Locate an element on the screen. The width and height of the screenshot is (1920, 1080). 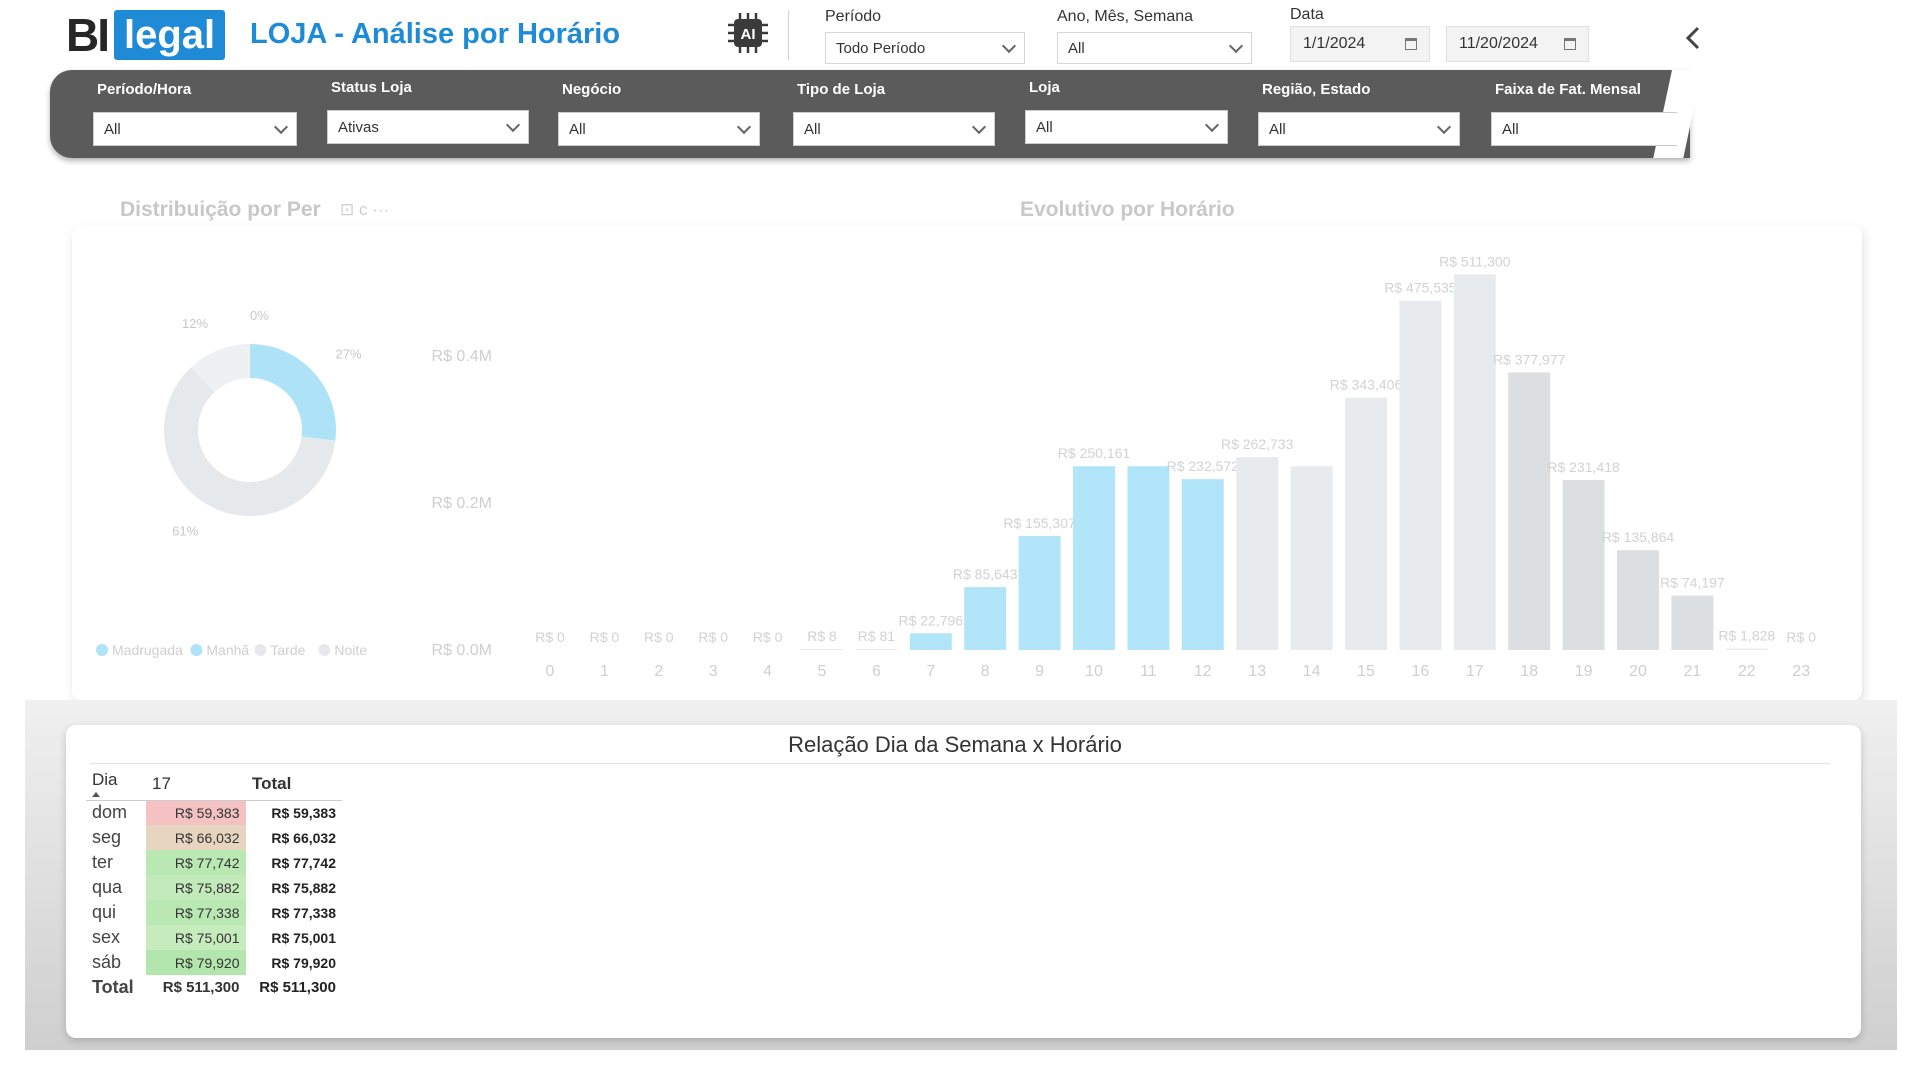
donut-slice-label: 12% is located at coordinates (195, 323).